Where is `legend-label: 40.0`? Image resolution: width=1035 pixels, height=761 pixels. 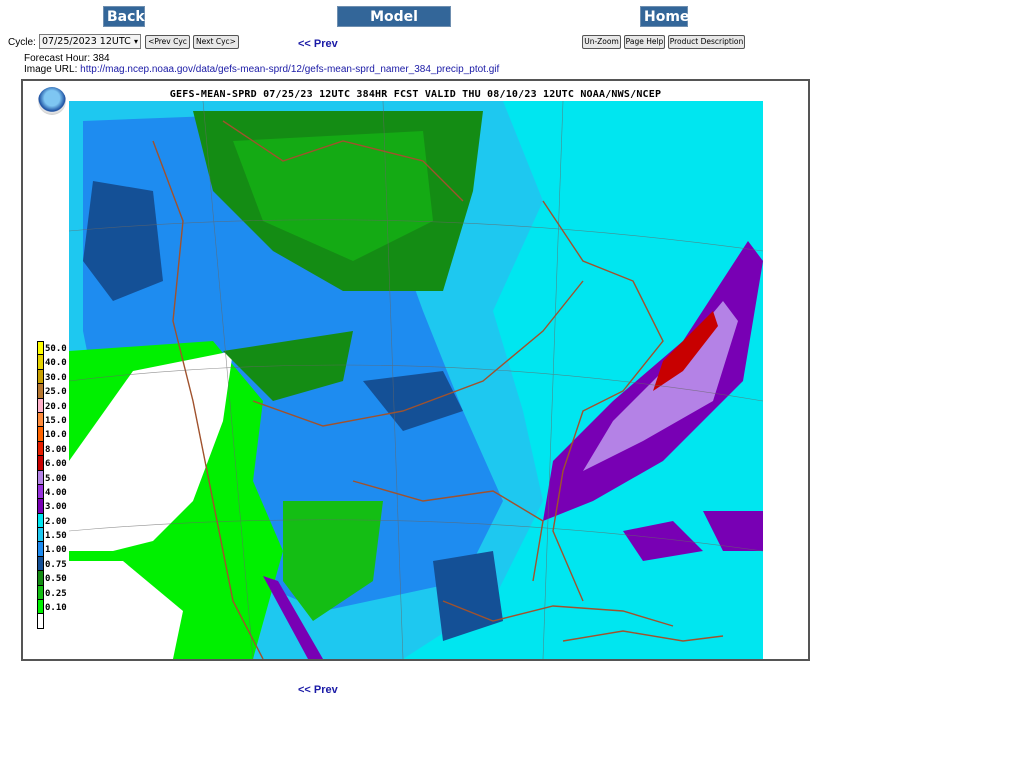 legend-label: 40.0 is located at coordinates (56, 363).